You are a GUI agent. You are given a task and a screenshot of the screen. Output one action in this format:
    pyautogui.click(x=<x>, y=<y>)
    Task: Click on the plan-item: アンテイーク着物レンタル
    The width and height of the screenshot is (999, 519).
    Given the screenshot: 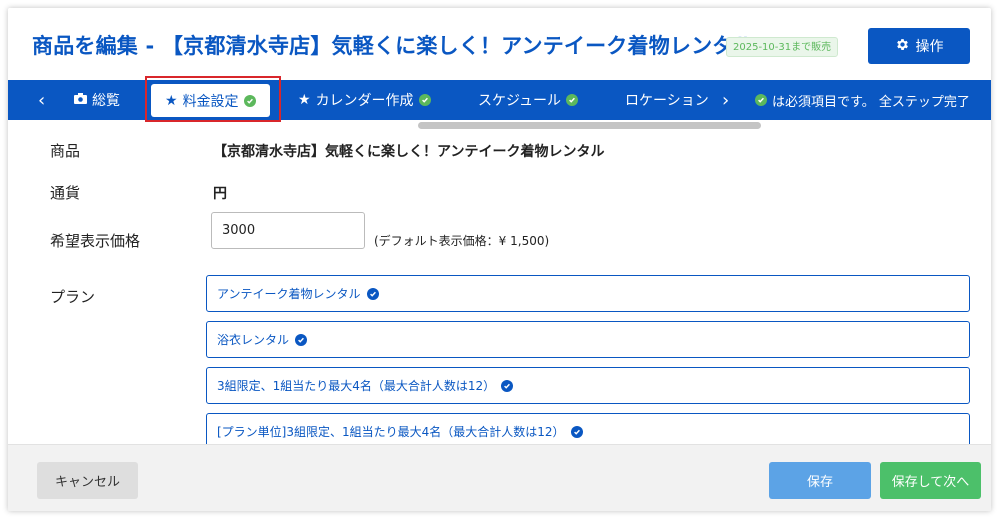 What is the action you would take?
    pyautogui.click(x=588, y=293)
    